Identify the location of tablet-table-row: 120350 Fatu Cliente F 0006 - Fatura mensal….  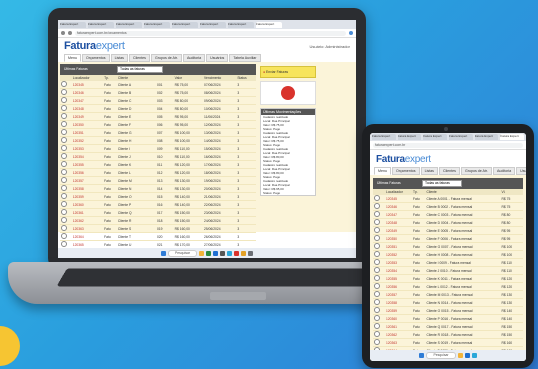
(448, 238).